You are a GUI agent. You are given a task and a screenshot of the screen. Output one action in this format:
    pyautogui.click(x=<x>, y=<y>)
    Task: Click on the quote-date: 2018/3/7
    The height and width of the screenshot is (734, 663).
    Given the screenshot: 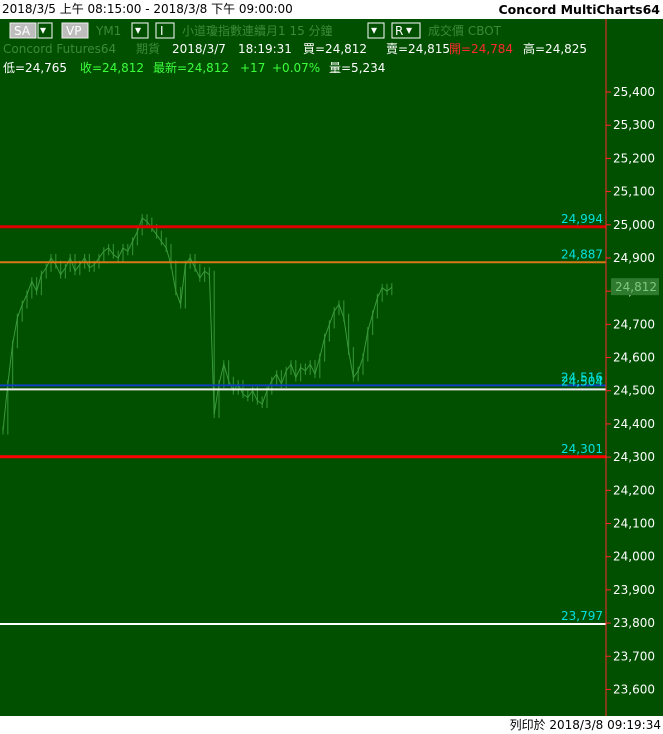 What is the action you would take?
    pyautogui.click(x=199, y=49)
    